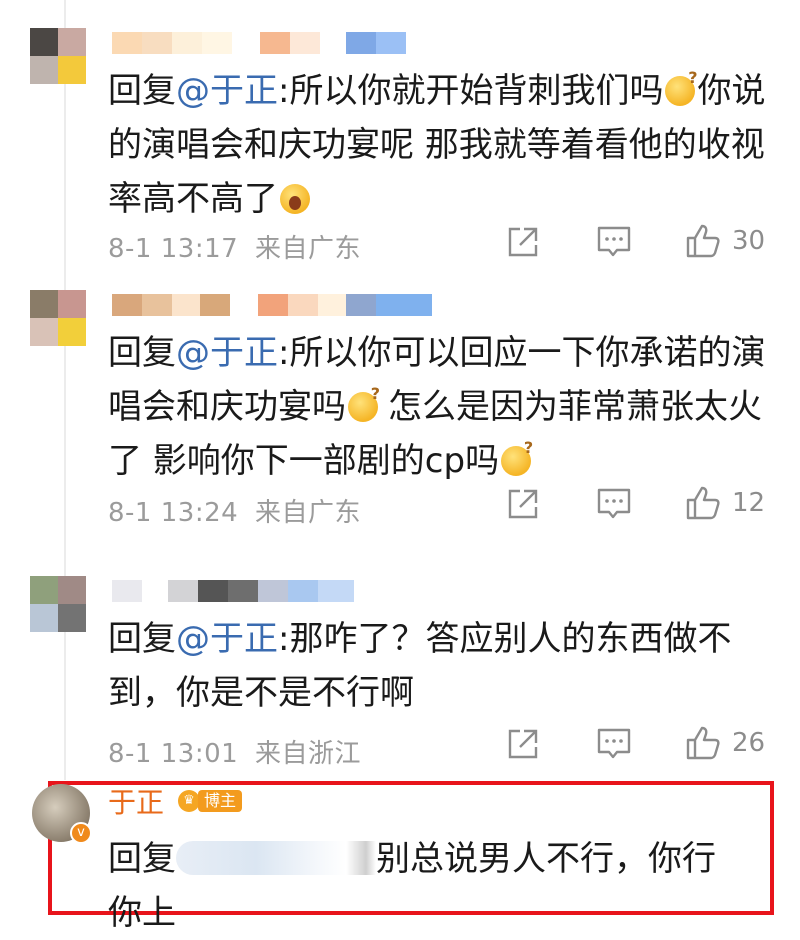 This screenshot has width=800, height=940. I want to click on comment-text-part: 所以你就开始背刺我们吗, so click(476, 91).